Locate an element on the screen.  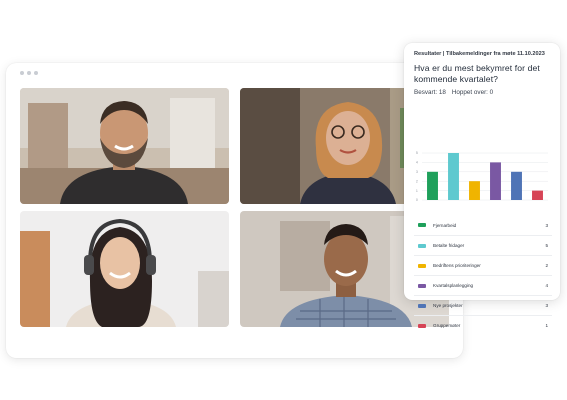
participant-1-video is located at coordinates (124, 146).